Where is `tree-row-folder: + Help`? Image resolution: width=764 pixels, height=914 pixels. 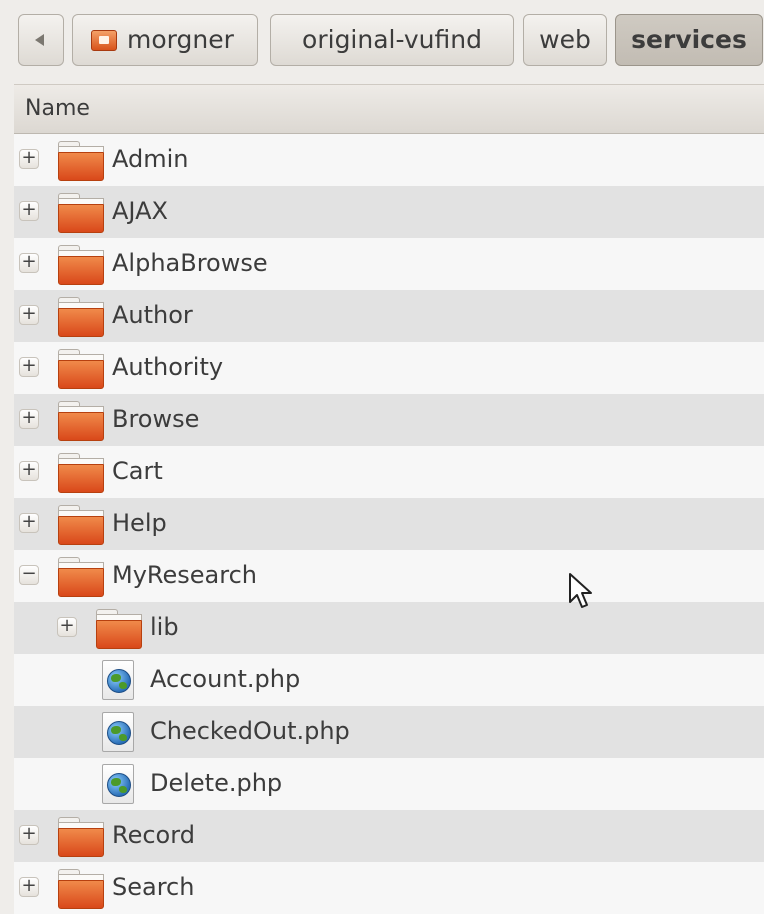
tree-row-folder: + Help is located at coordinates (389, 524).